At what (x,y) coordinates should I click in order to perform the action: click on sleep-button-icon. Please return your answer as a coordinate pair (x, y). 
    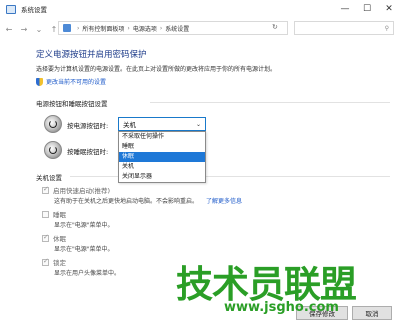
    Looking at the image, I should click on (53, 150).